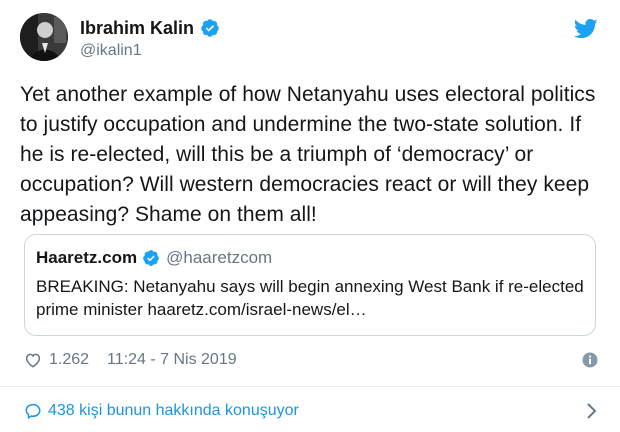  I want to click on author-info: Ibrahim Kalin @ikalin1, so click(150, 38).